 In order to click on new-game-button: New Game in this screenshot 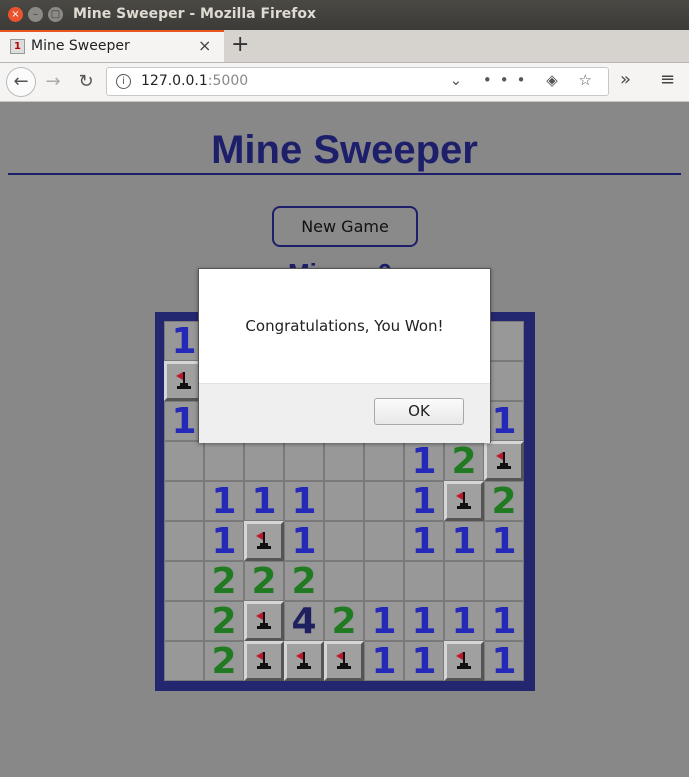, I will do `click(345, 226)`.